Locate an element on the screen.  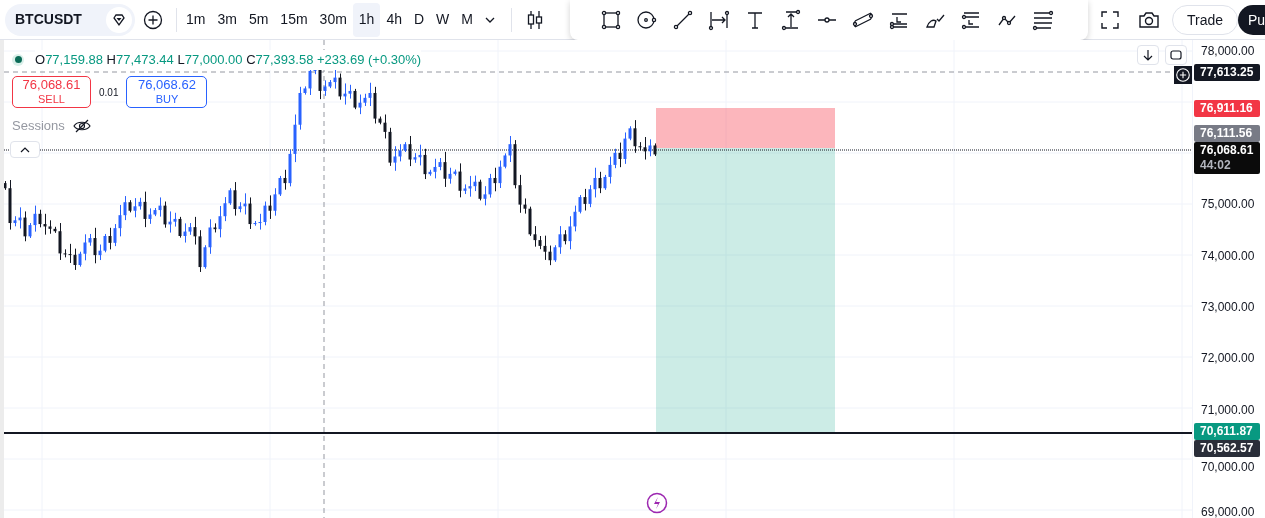
interval-tab: D is located at coordinates (419, 19).